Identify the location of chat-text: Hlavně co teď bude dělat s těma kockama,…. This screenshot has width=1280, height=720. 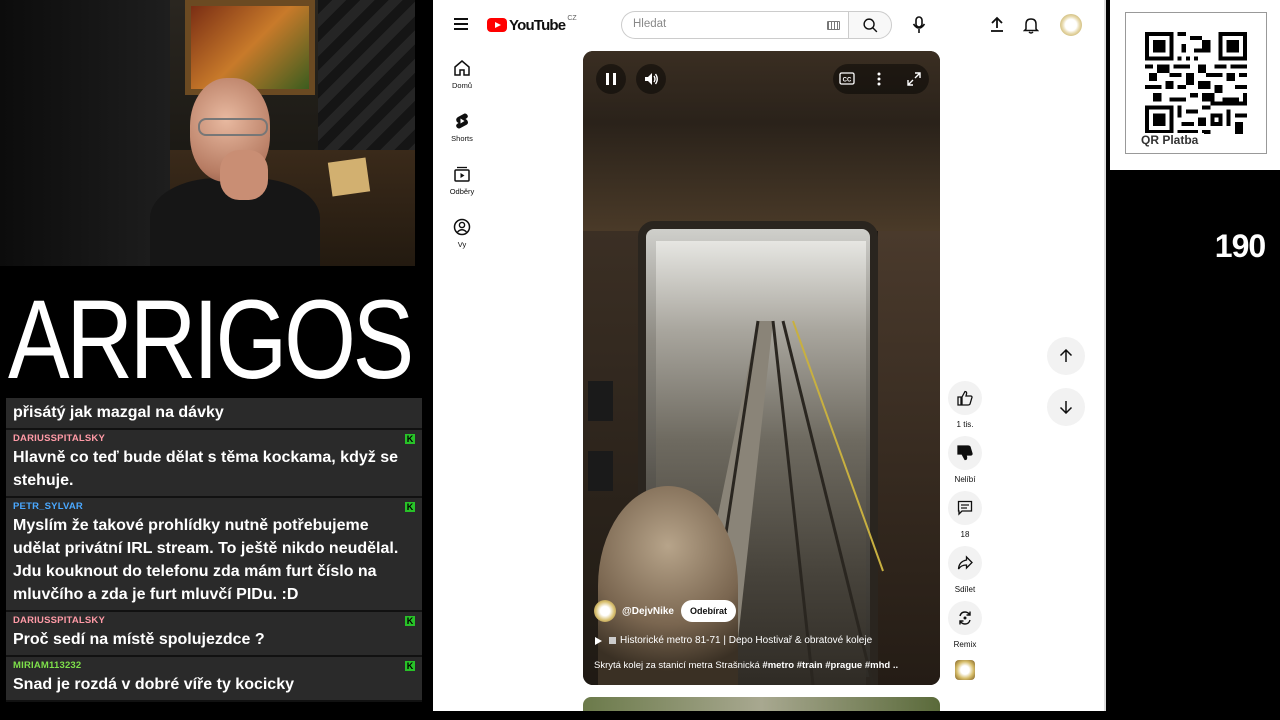
(205, 469).